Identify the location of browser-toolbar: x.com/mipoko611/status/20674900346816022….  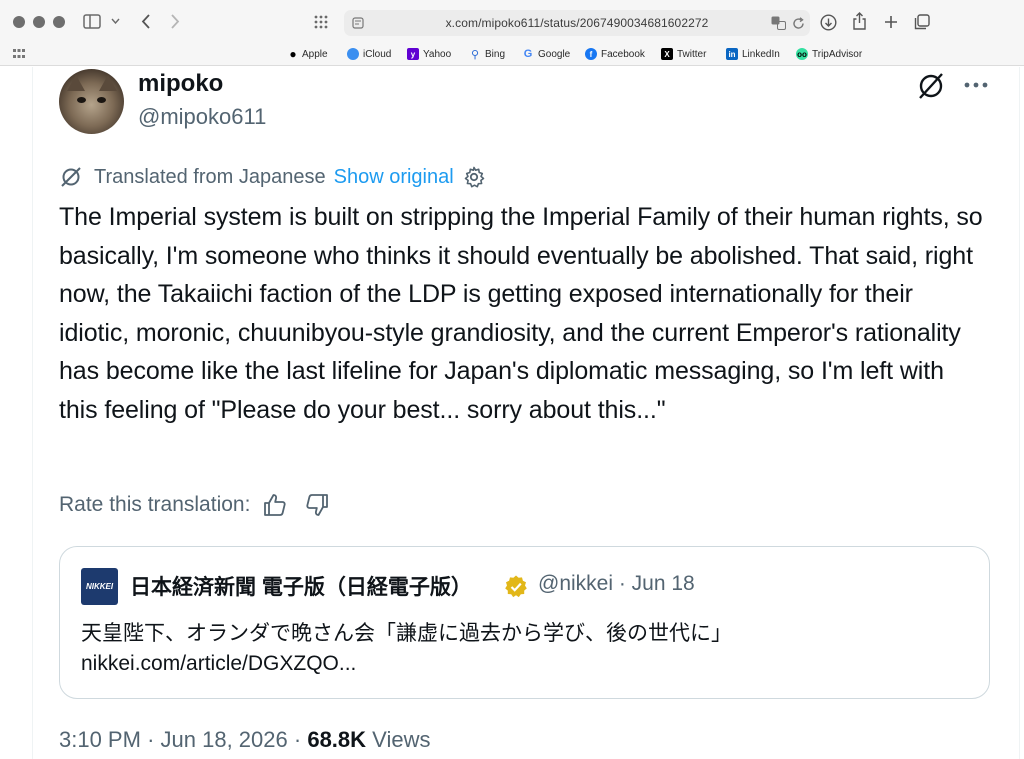
(512, 22).